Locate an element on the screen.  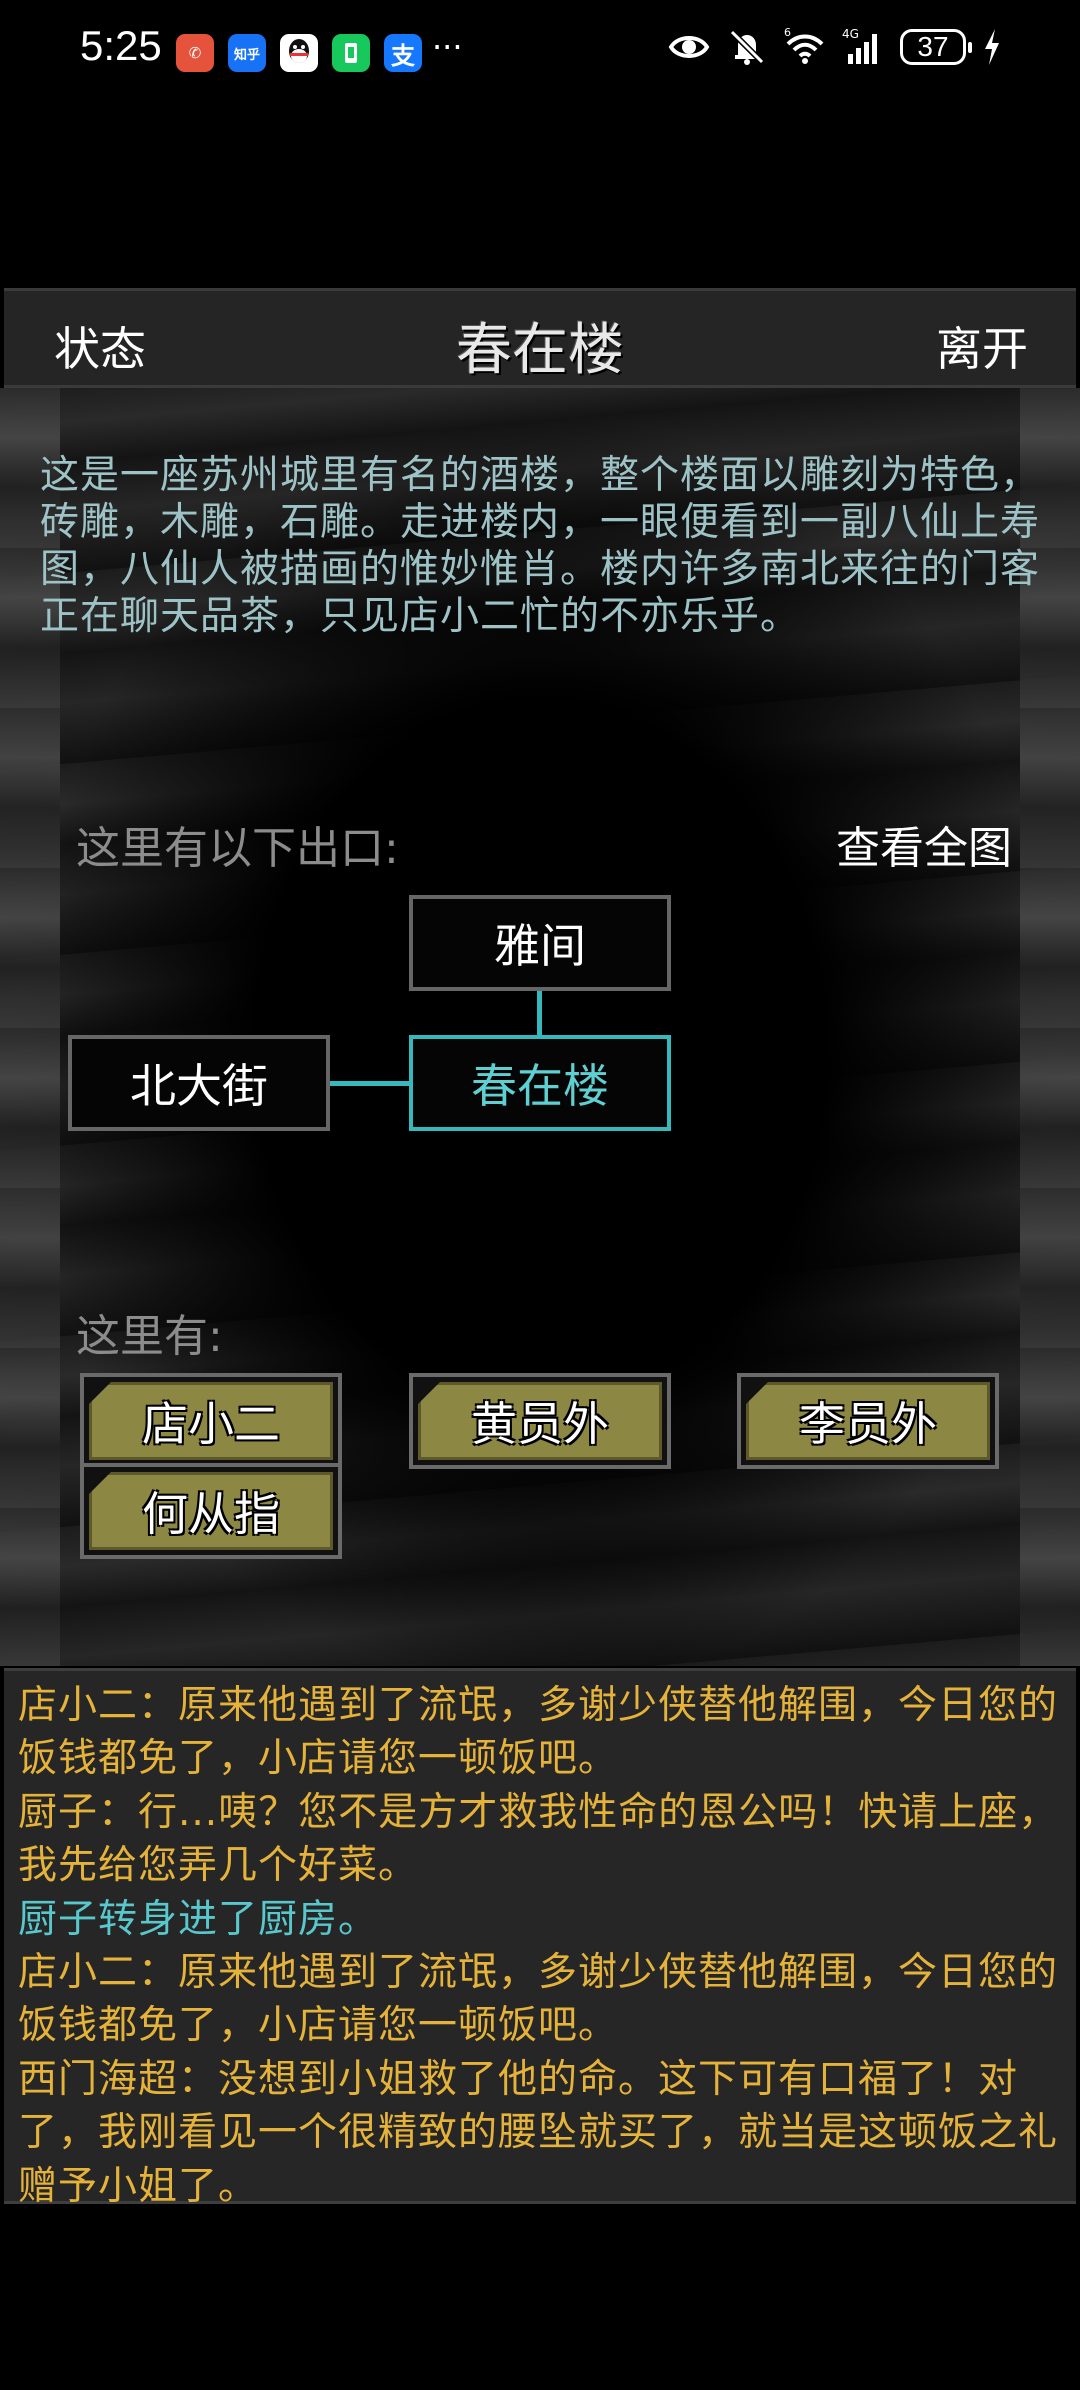
system-icons: 6 4G 37 is located at coordinates (835, 47).